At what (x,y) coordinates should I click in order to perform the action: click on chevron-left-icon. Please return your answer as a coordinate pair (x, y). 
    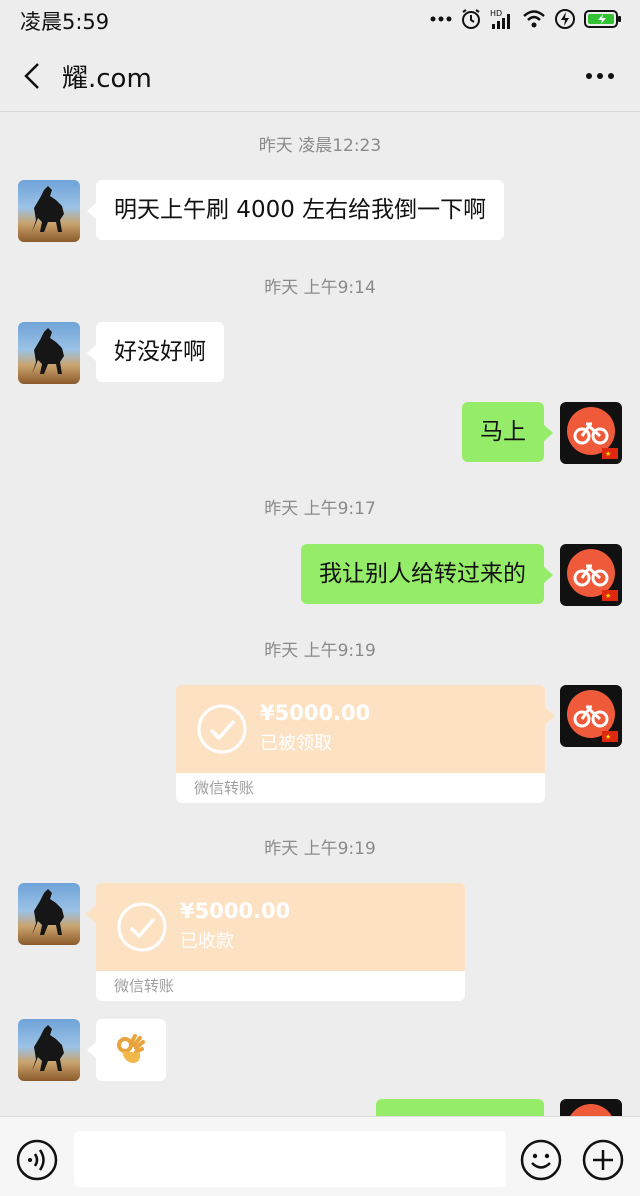
    Looking at the image, I should click on (31, 76).